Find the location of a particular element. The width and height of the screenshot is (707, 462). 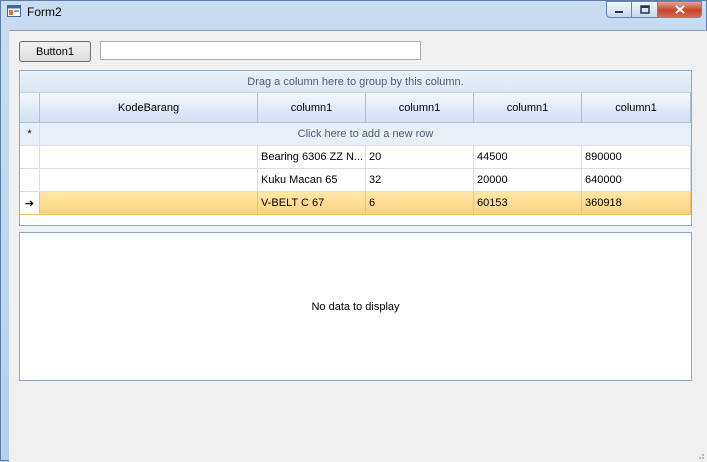

close-button is located at coordinates (680, 9).